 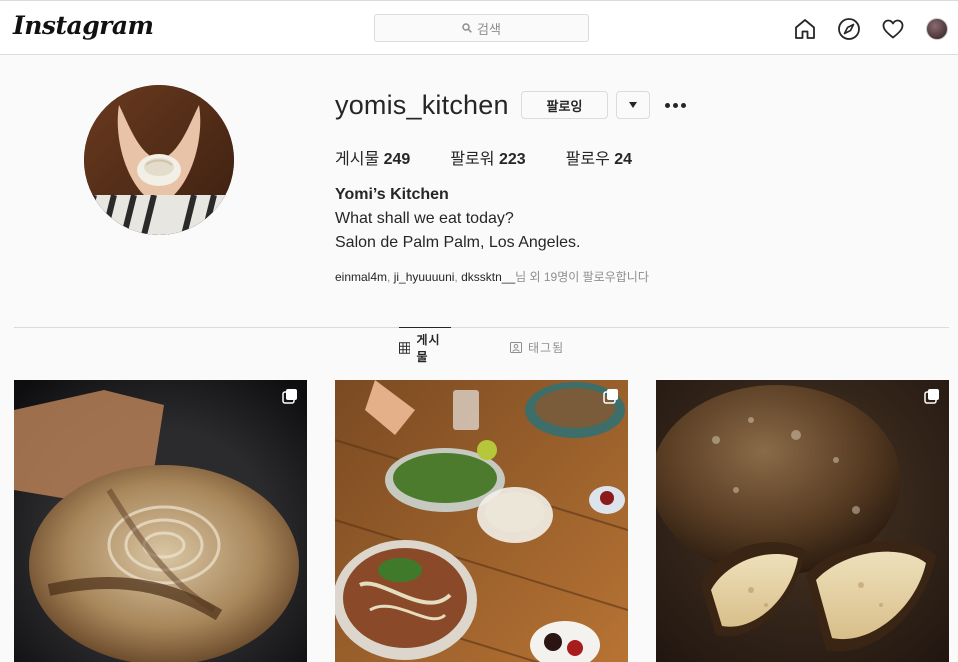 I want to click on home-button, so click(x=805, y=29).